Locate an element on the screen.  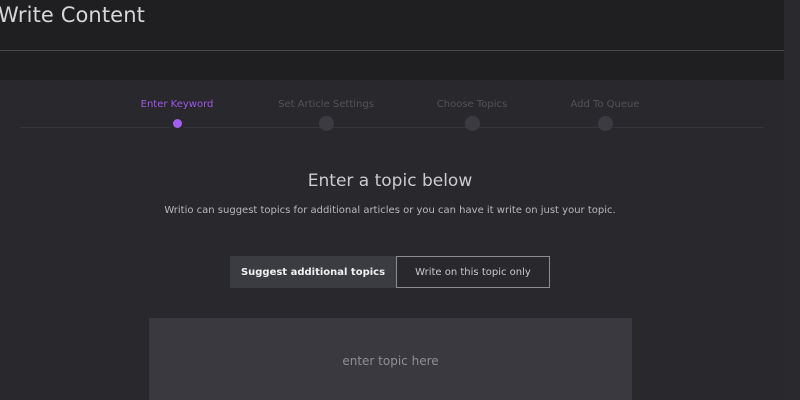
step-label: Add To Queue is located at coordinates (605, 104).